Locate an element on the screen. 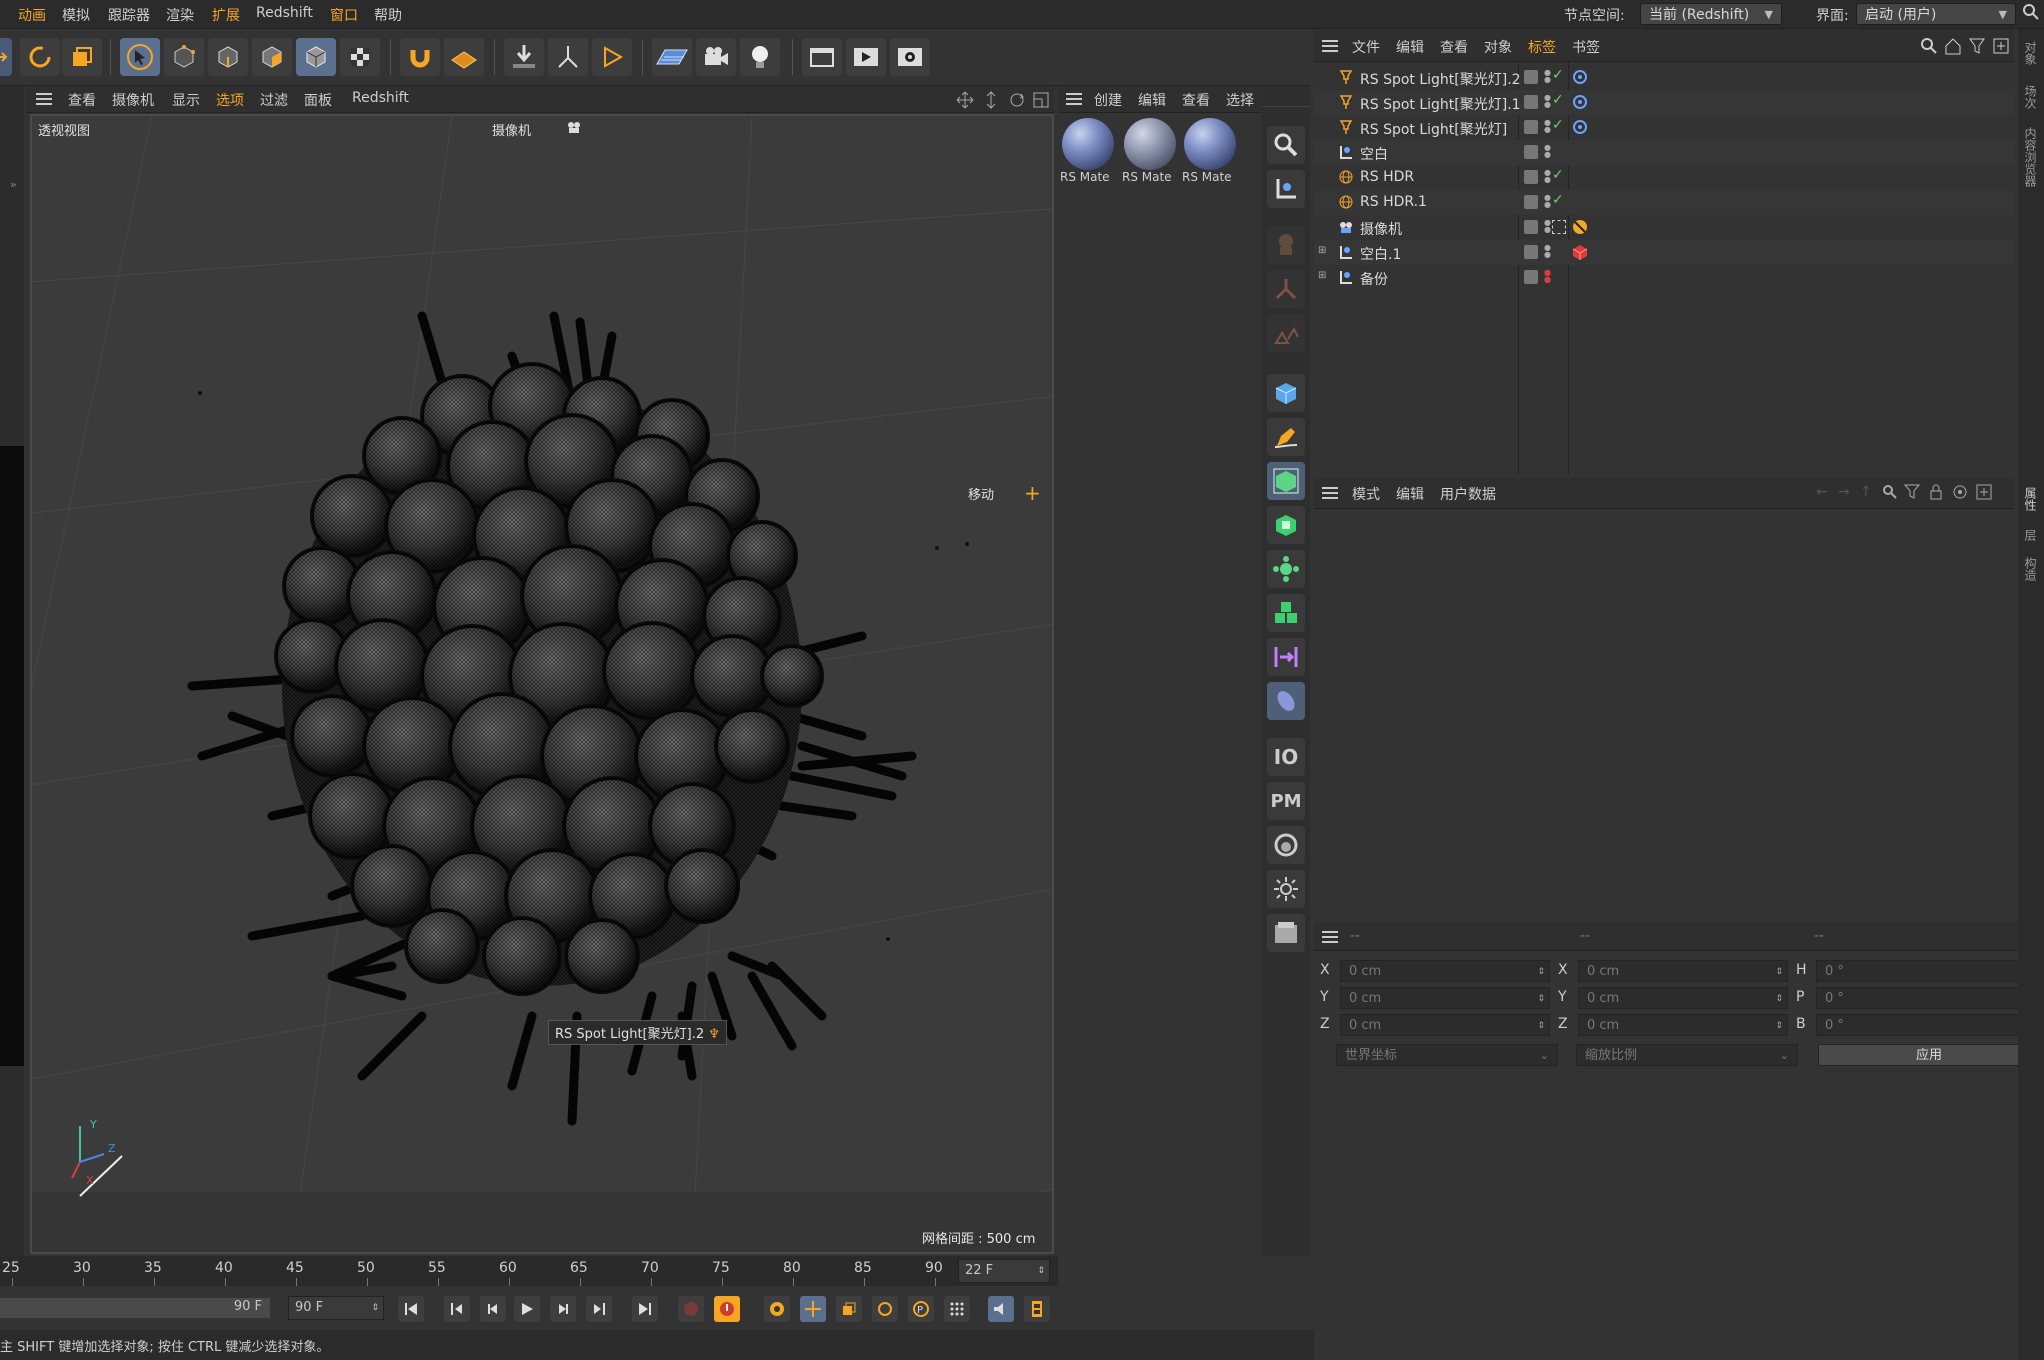  up-arrow-icon: ↑ is located at coordinates (1866, 492).